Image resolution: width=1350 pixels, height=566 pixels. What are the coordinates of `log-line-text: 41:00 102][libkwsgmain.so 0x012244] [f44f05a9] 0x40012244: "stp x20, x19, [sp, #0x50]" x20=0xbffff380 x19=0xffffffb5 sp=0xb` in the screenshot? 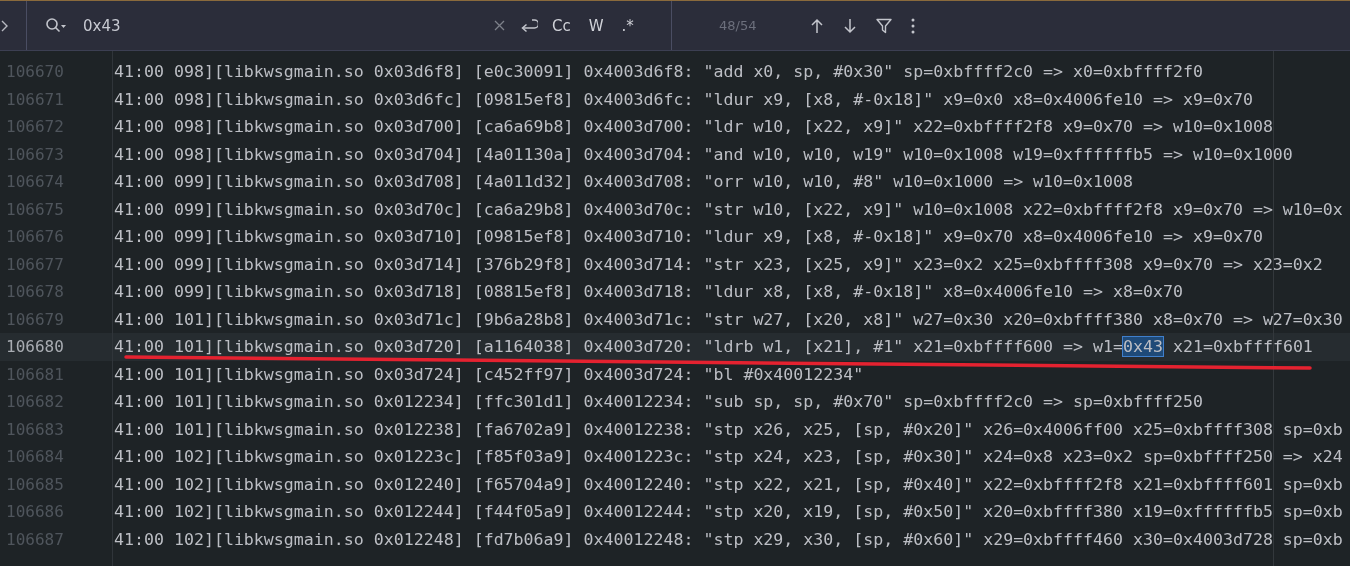 It's located at (728, 512).